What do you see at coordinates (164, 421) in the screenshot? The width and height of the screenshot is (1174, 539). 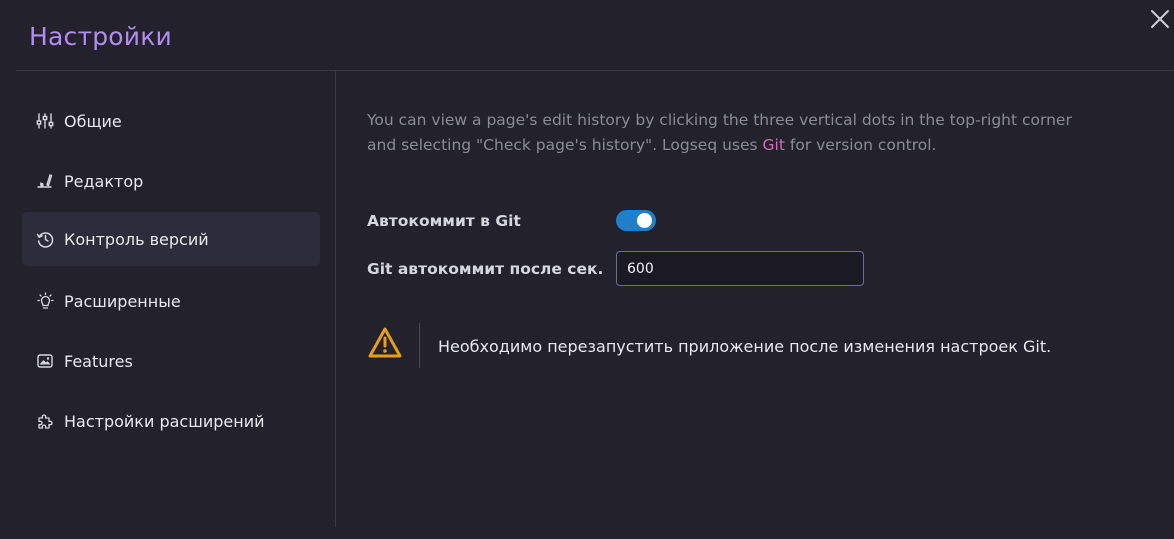 I see `sidebar-item-label: Настройки расширений` at bounding box center [164, 421].